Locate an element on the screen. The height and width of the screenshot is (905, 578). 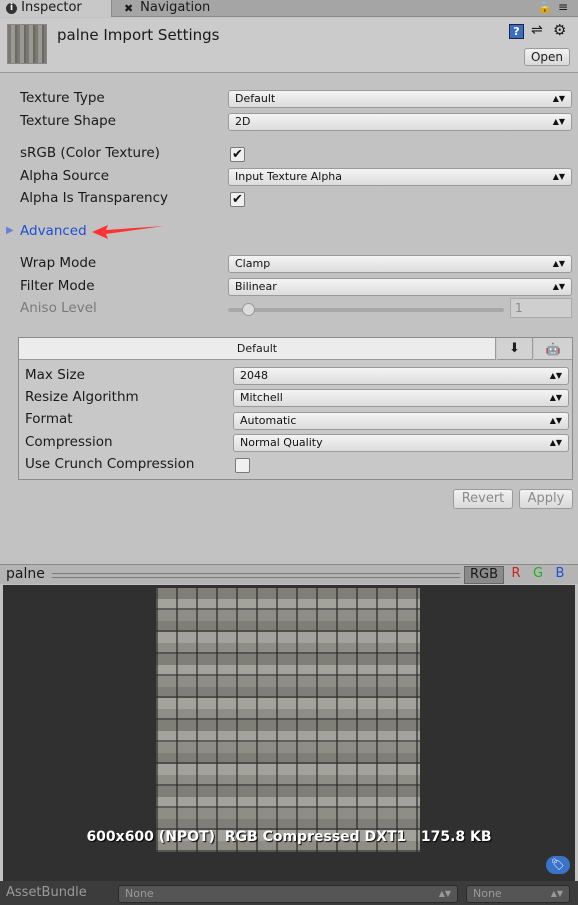
aniso-slider-track is located at coordinates (366, 310).